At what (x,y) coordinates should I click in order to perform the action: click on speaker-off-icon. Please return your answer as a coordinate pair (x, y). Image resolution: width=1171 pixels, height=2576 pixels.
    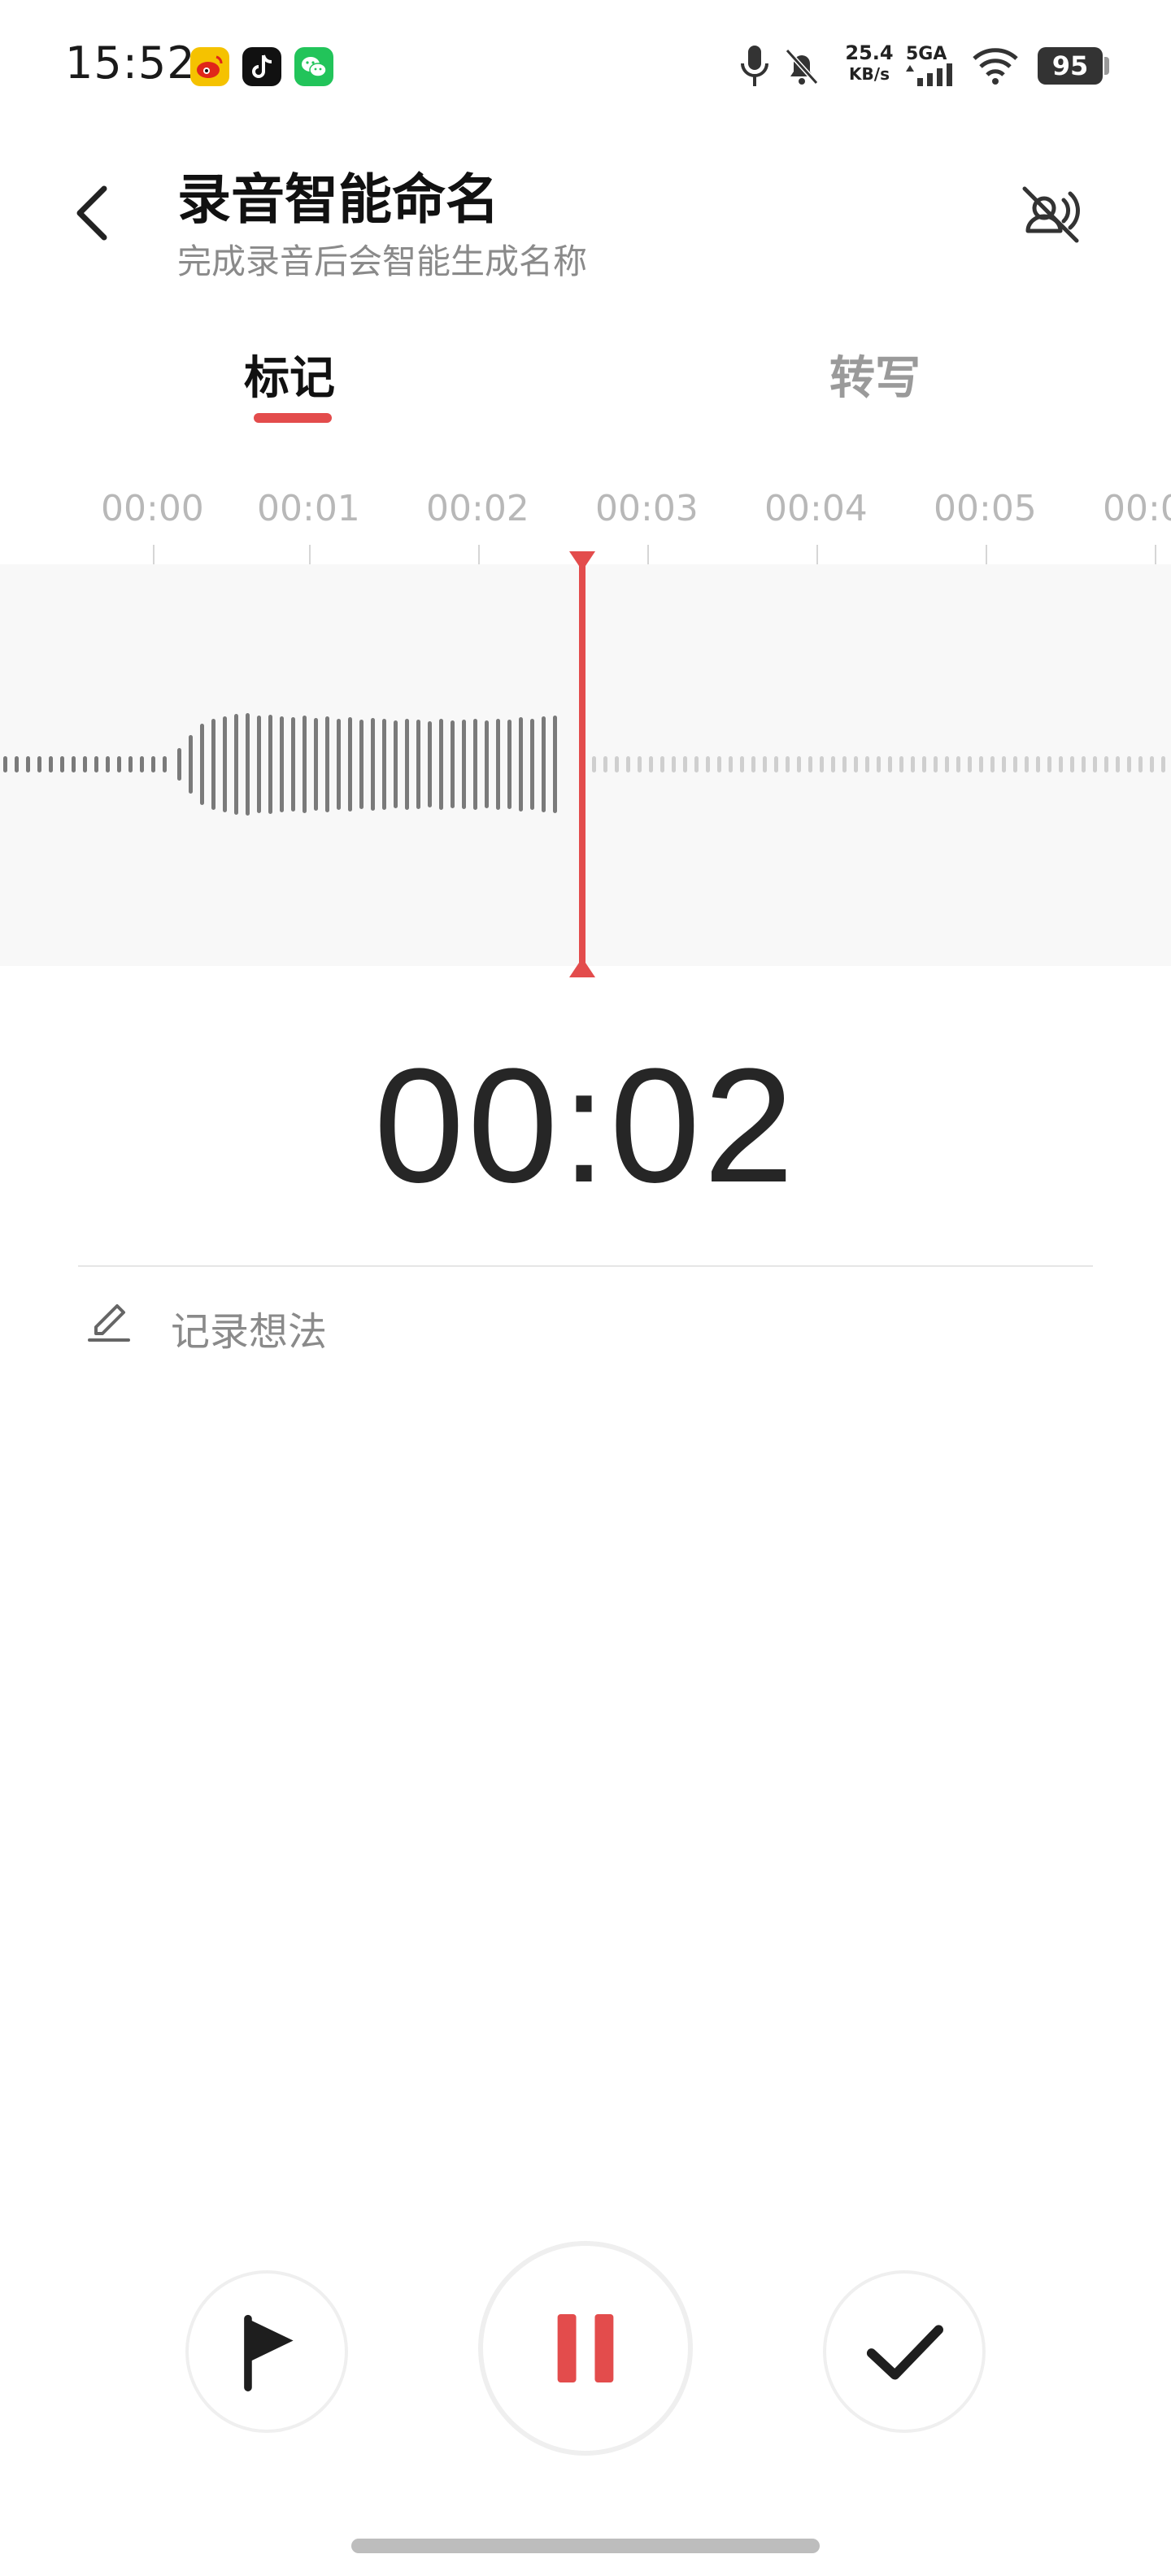
    Looking at the image, I should click on (1051, 215).